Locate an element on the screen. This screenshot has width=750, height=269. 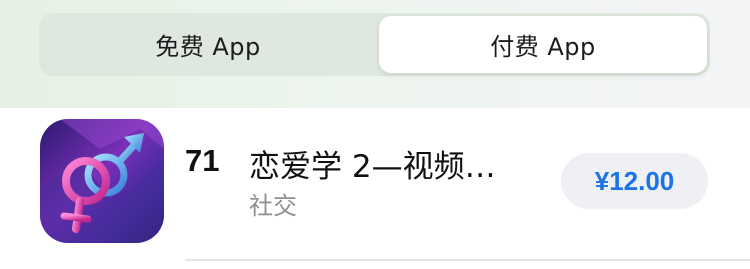
app-icon is located at coordinates (102, 181).